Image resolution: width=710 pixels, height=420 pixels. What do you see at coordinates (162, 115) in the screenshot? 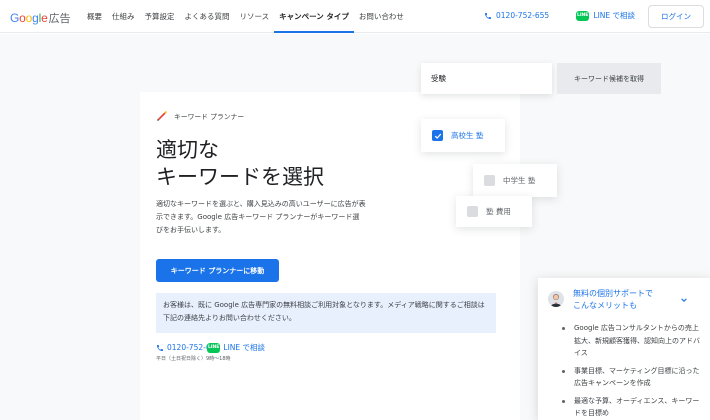
I see `pencil-icon` at bounding box center [162, 115].